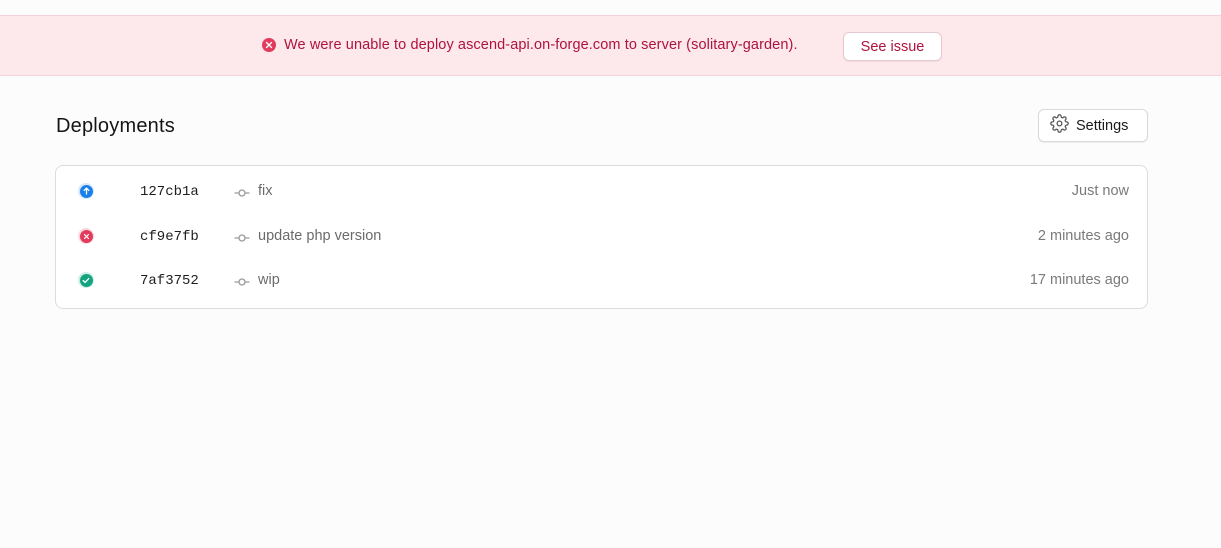  What do you see at coordinates (1100, 191) in the screenshot?
I see `deployment-time: Just now` at bounding box center [1100, 191].